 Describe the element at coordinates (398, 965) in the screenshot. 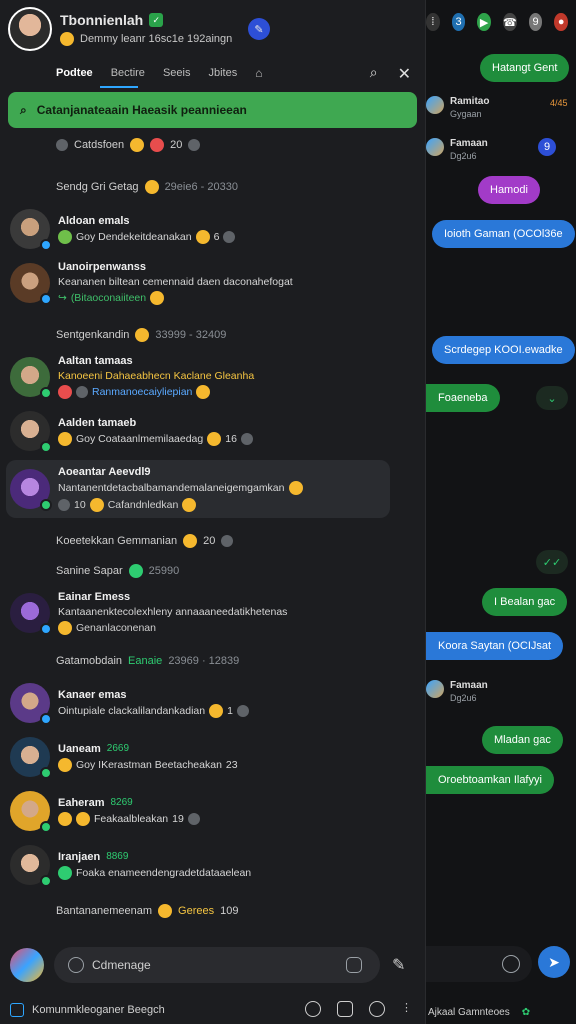

I see `pen-icon: ✎` at that location.